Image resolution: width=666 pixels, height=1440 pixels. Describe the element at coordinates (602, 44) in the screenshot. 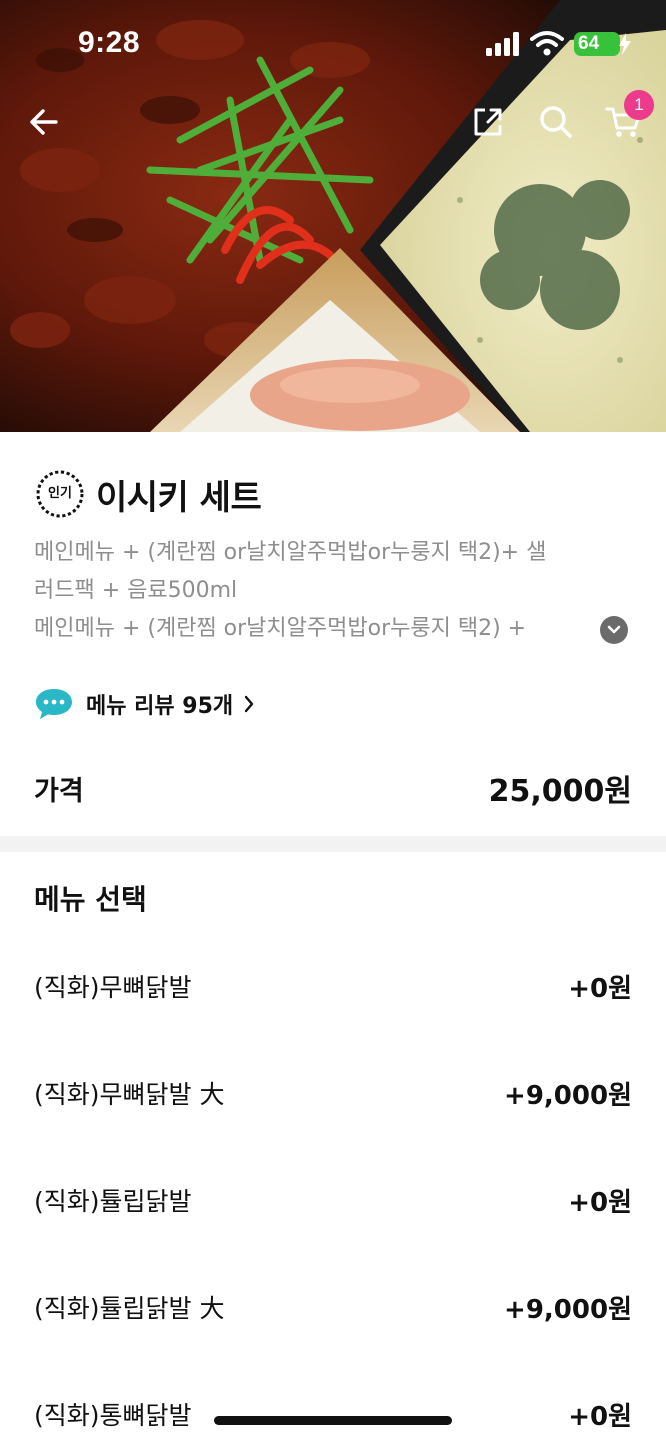

I see `battery-indicator: 64` at that location.